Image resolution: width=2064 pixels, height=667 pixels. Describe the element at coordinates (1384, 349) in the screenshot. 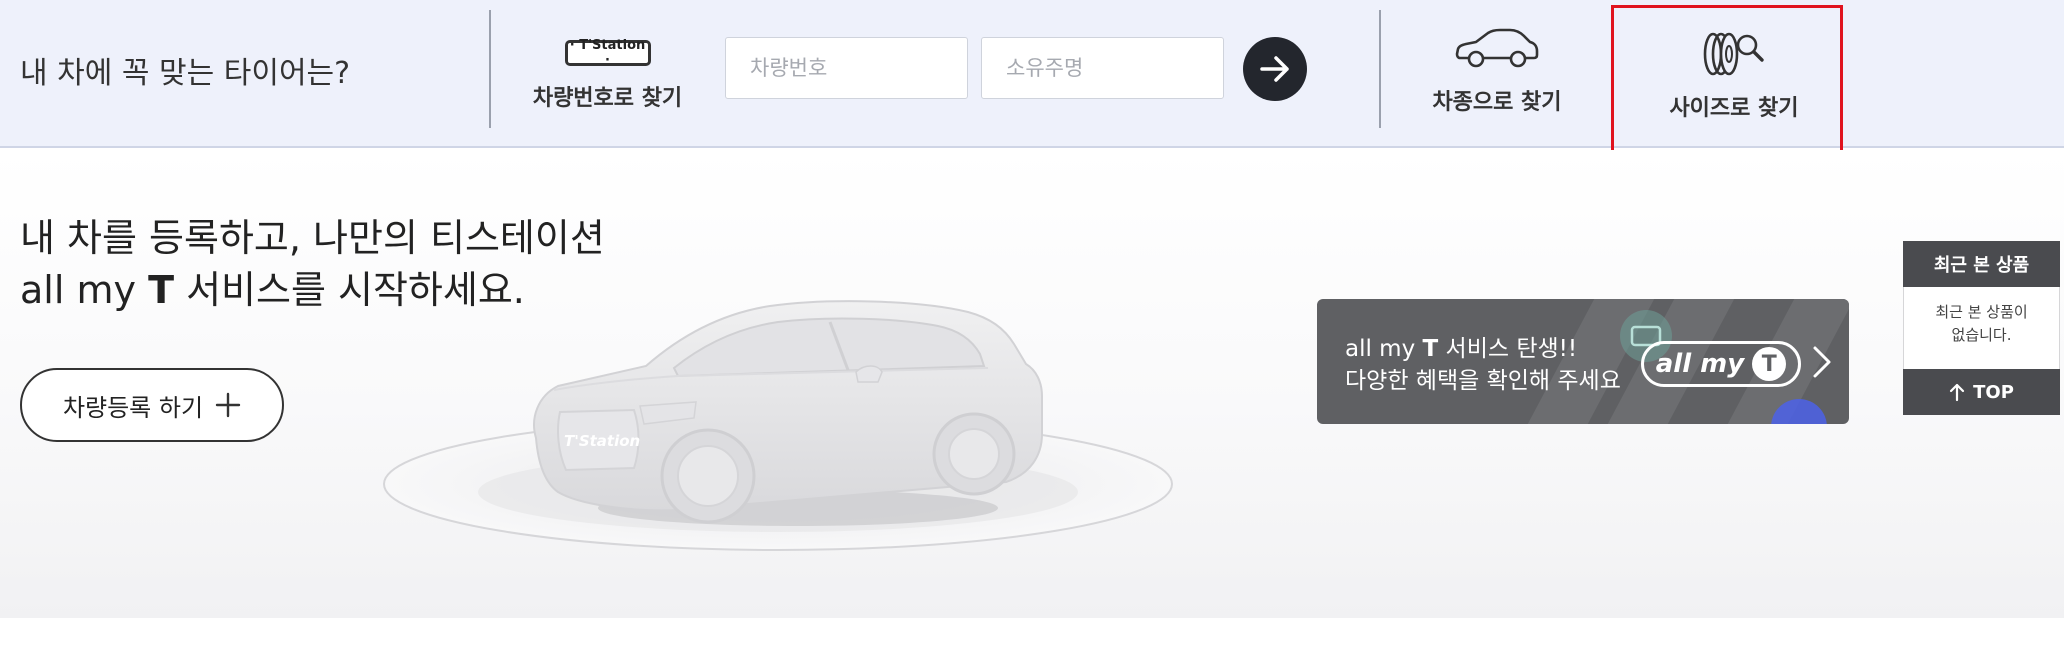

I see `banner-line1-prefix: all my` at that location.